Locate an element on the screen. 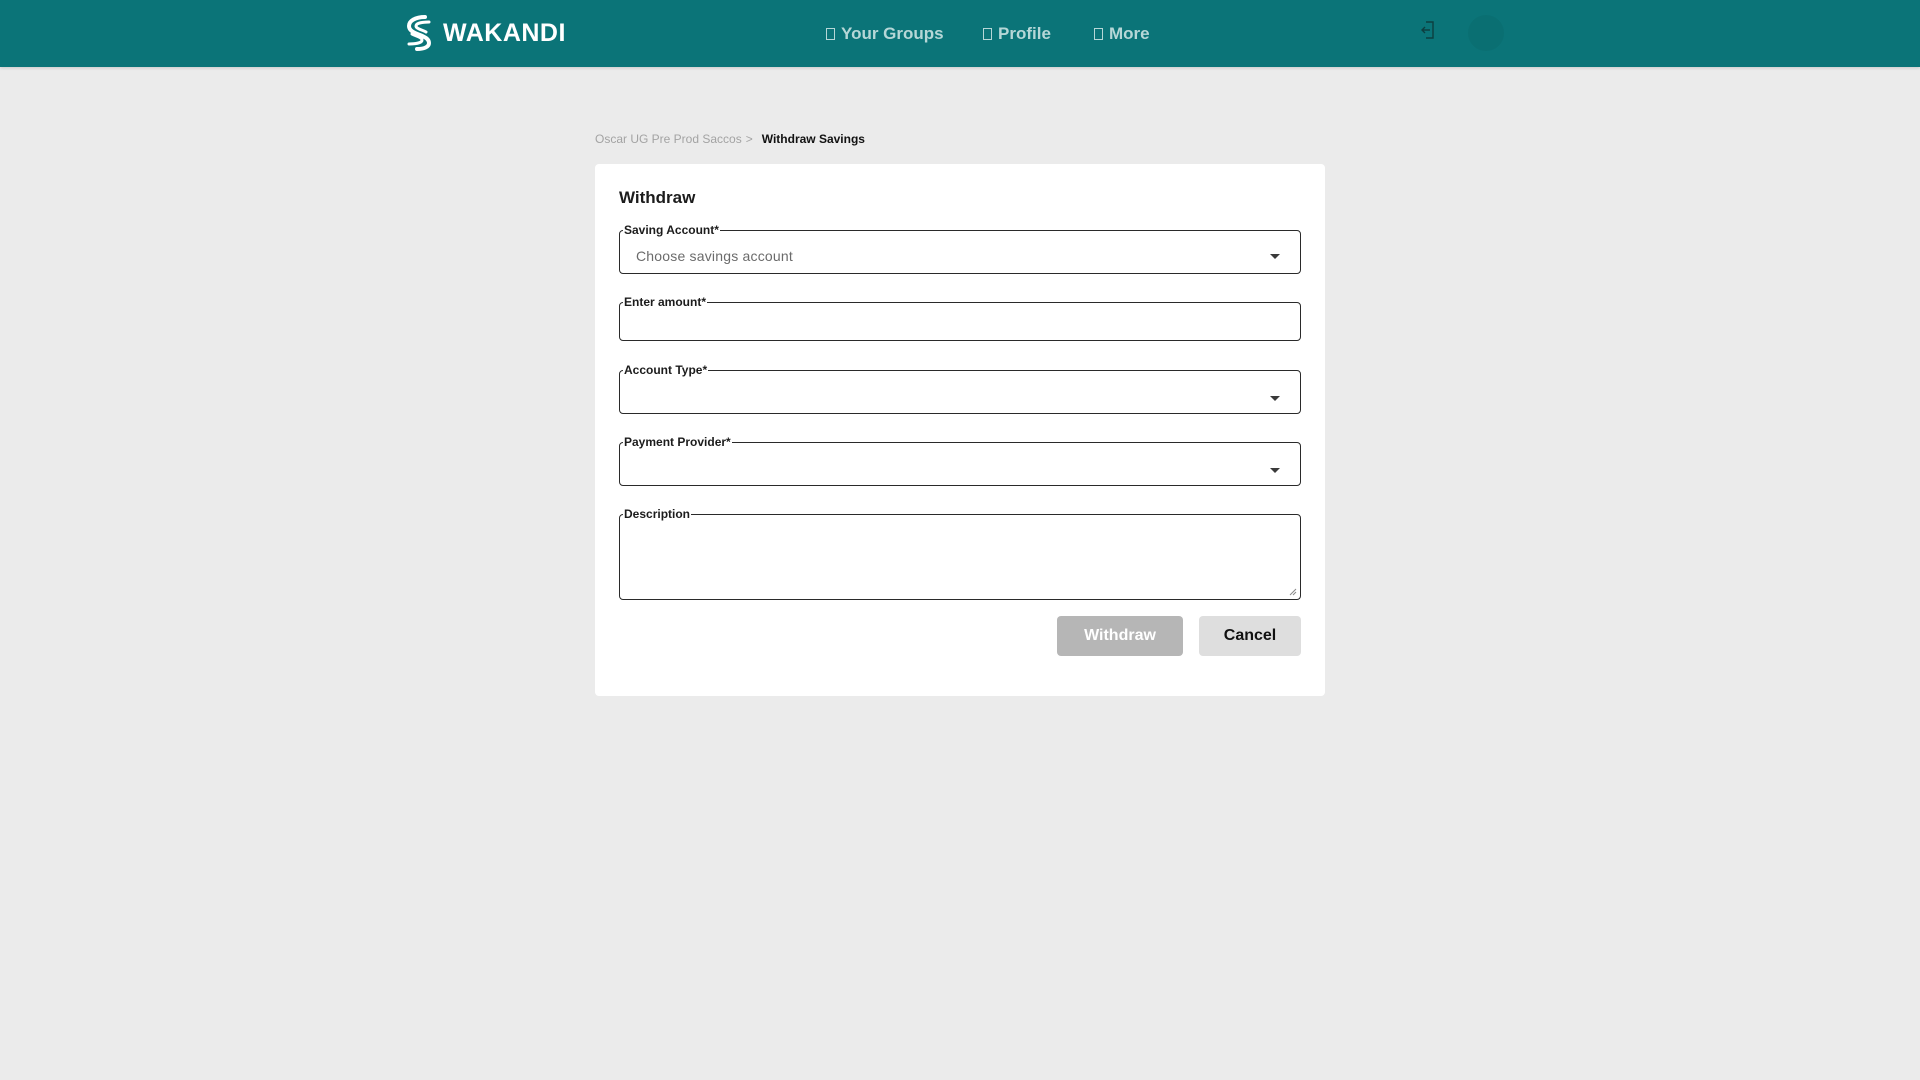  nav-your-groups: Your Groups is located at coordinates (885, 33).